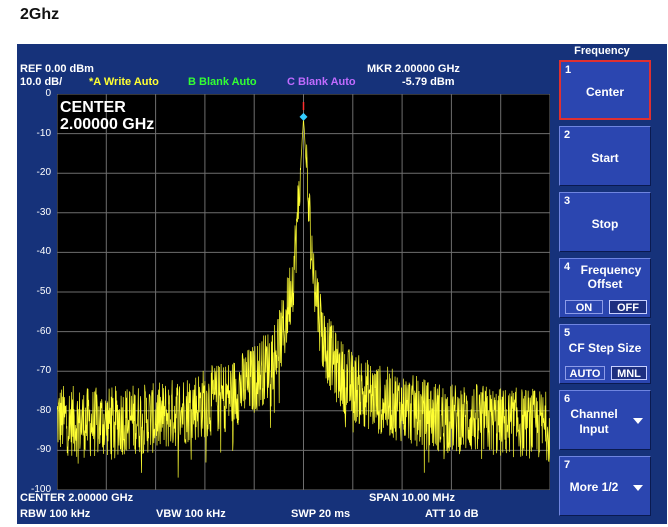 The width and height of the screenshot is (668, 527). I want to click on y-axis-label: 0, so click(48, 93).